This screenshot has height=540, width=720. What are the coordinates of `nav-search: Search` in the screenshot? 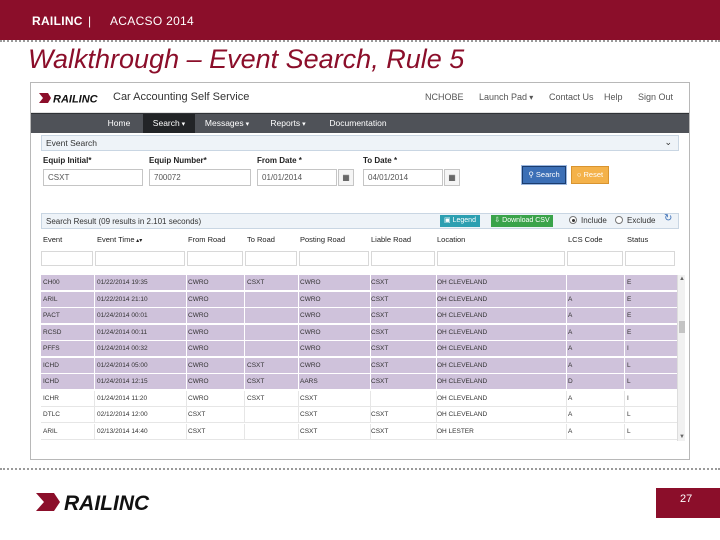 It's located at (169, 123).